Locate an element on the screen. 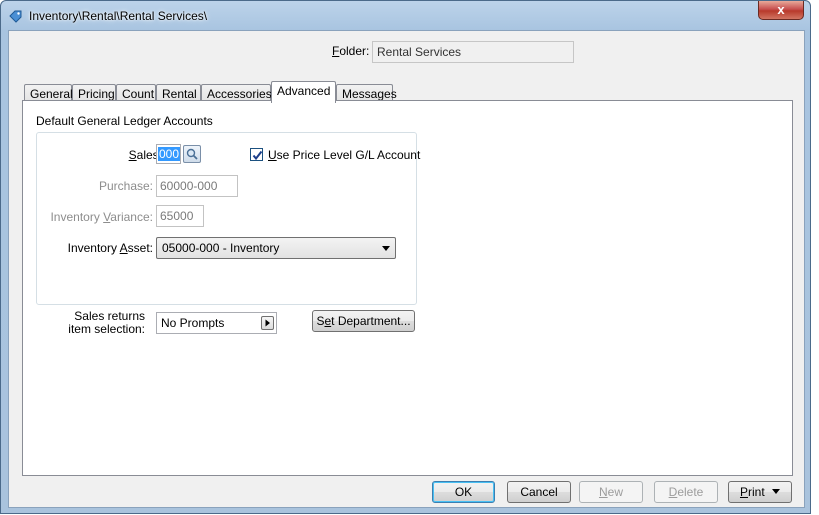 This screenshot has height=515, width=819. print-button: Print is located at coordinates (760, 492).